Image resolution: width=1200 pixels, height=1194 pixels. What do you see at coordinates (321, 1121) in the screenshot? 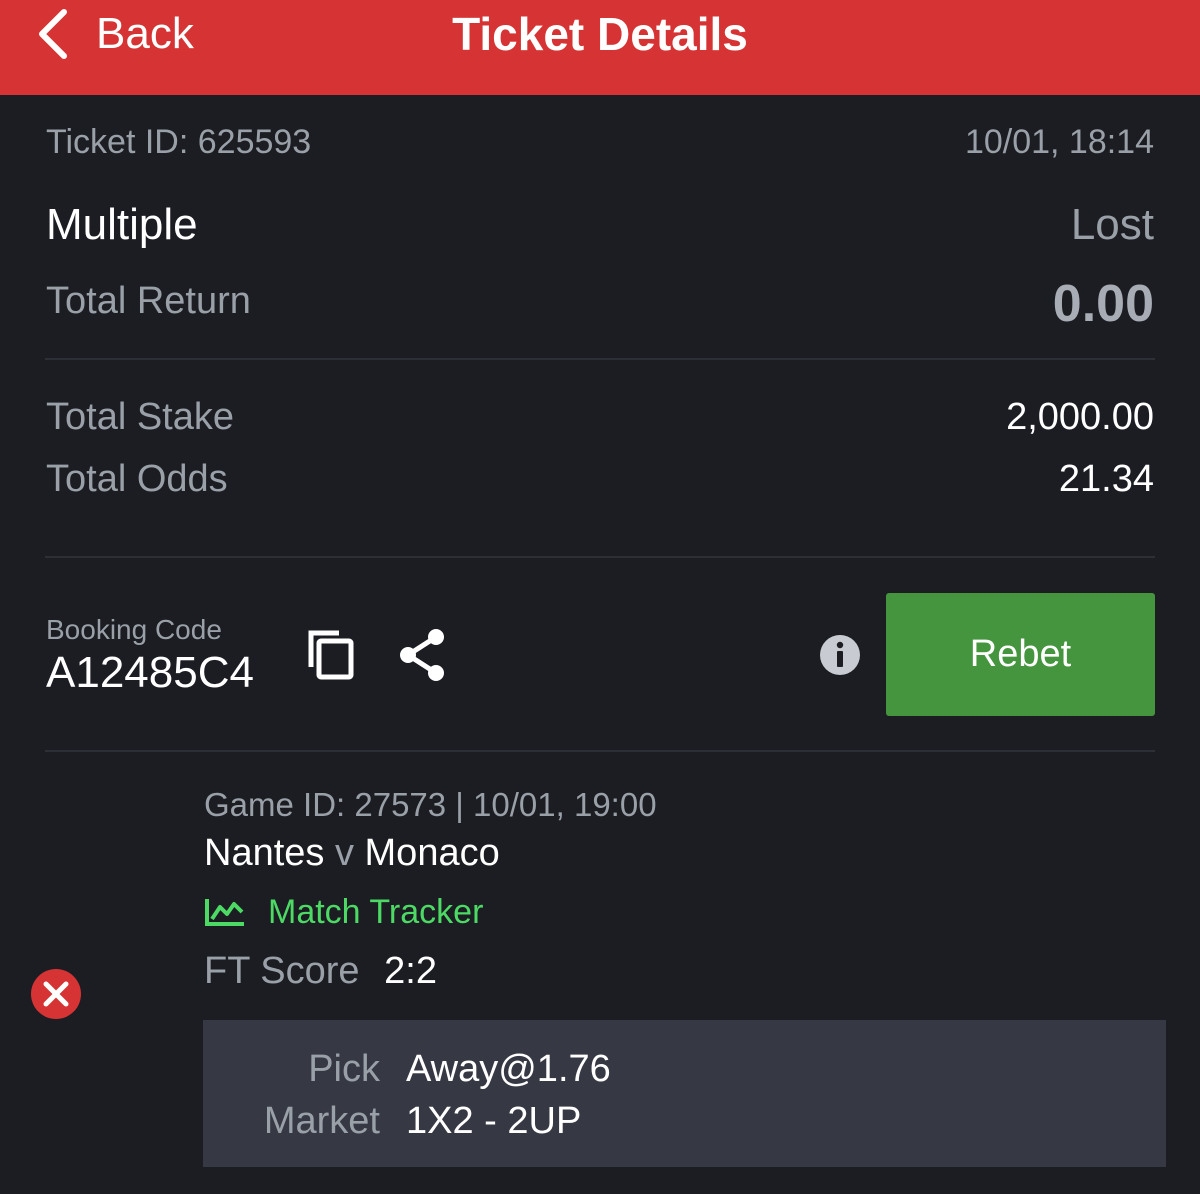
I see `market-label: Market` at bounding box center [321, 1121].